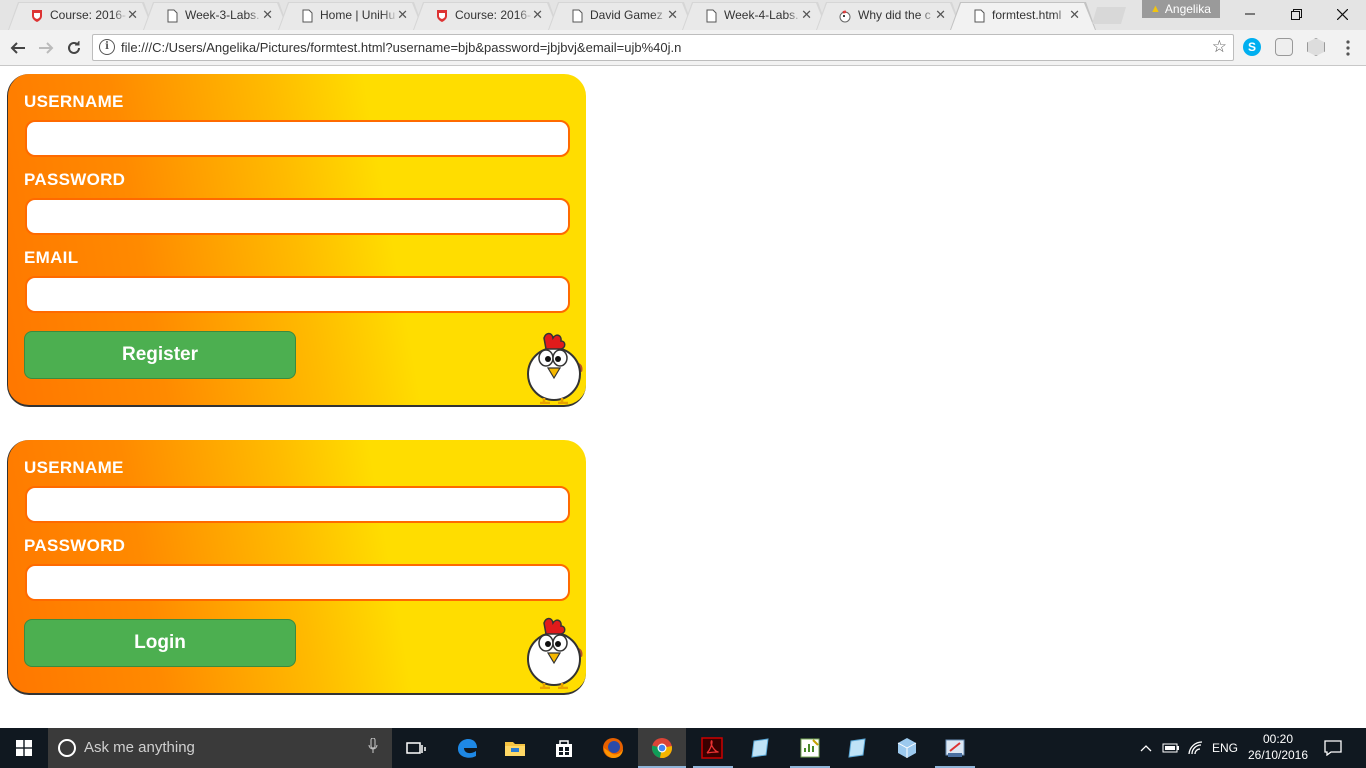 This screenshot has height=768, width=1366. Describe the element at coordinates (67, 748) in the screenshot. I see `cortana-icon` at that location.